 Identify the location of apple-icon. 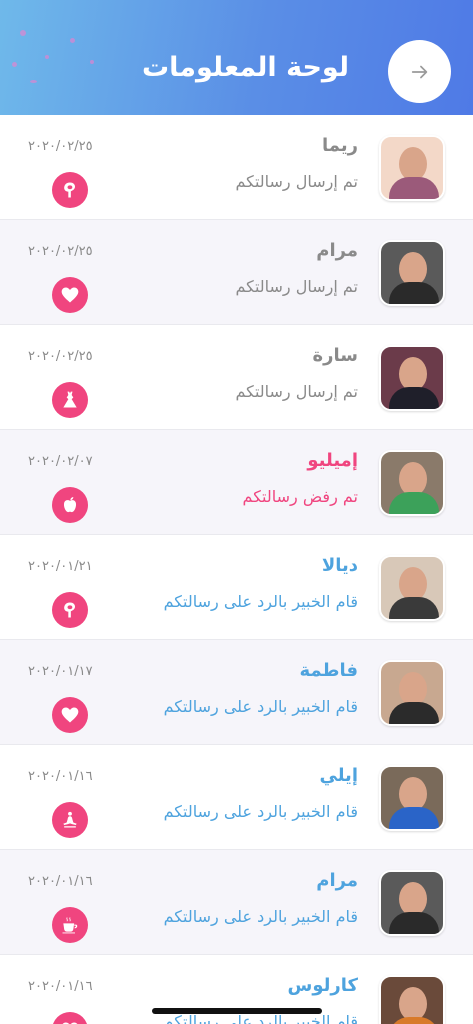
(70, 505).